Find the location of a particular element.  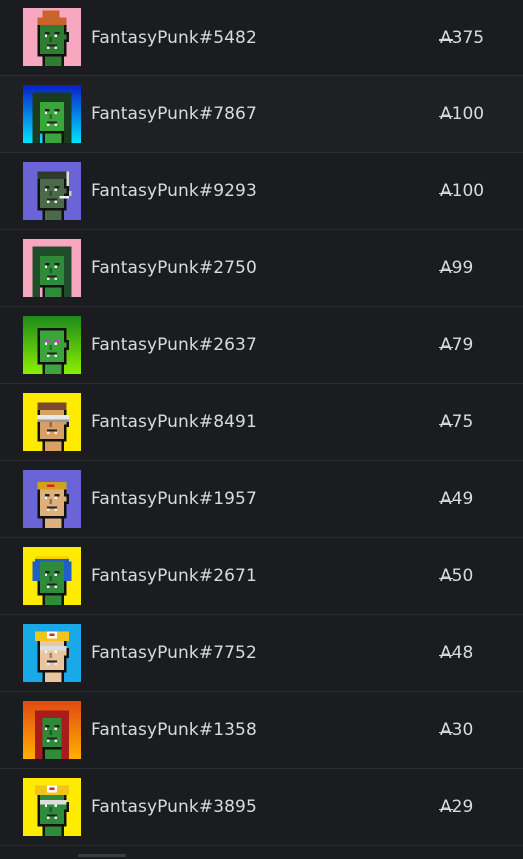

nft-name: FantasyPunk#3895 is located at coordinates (174, 807).